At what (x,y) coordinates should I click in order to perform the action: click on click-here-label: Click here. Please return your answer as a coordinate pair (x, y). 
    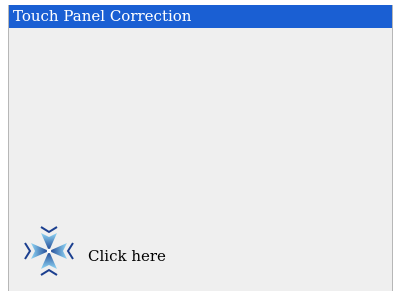
    Looking at the image, I should click on (127, 256).